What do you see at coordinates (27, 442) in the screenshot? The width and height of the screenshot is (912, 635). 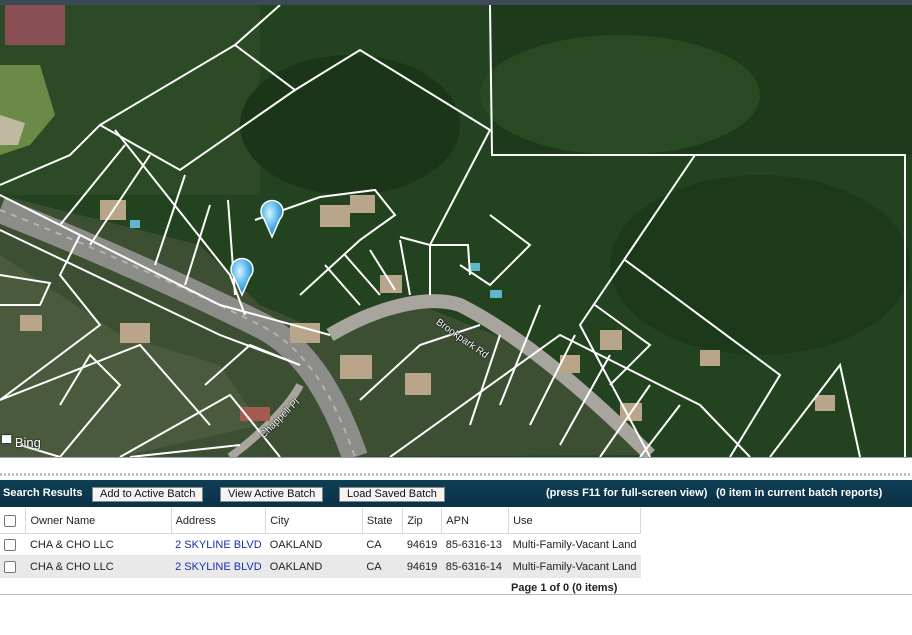 I see `bing-label: Bing` at bounding box center [27, 442].